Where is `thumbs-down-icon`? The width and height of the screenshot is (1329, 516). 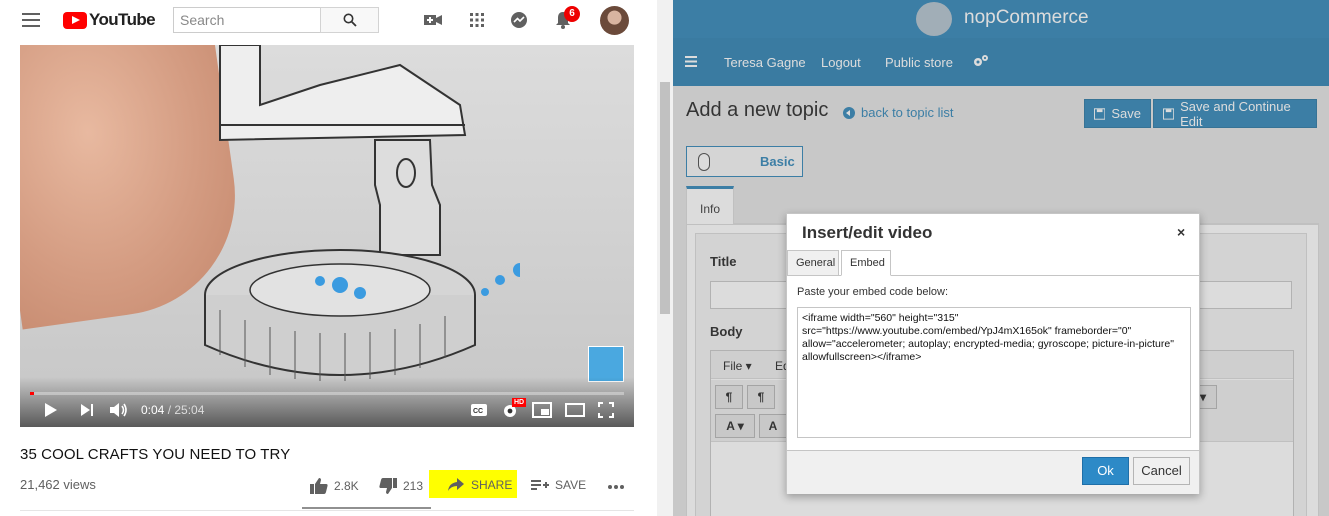
thumbs-down-icon is located at coordinates (388, 486).